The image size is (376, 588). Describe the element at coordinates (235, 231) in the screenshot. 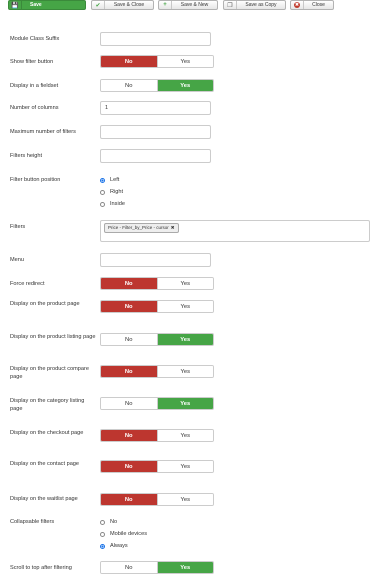

I see `filters-multiselect: Price - Filter_by_Price - cursor ✖` at that location.